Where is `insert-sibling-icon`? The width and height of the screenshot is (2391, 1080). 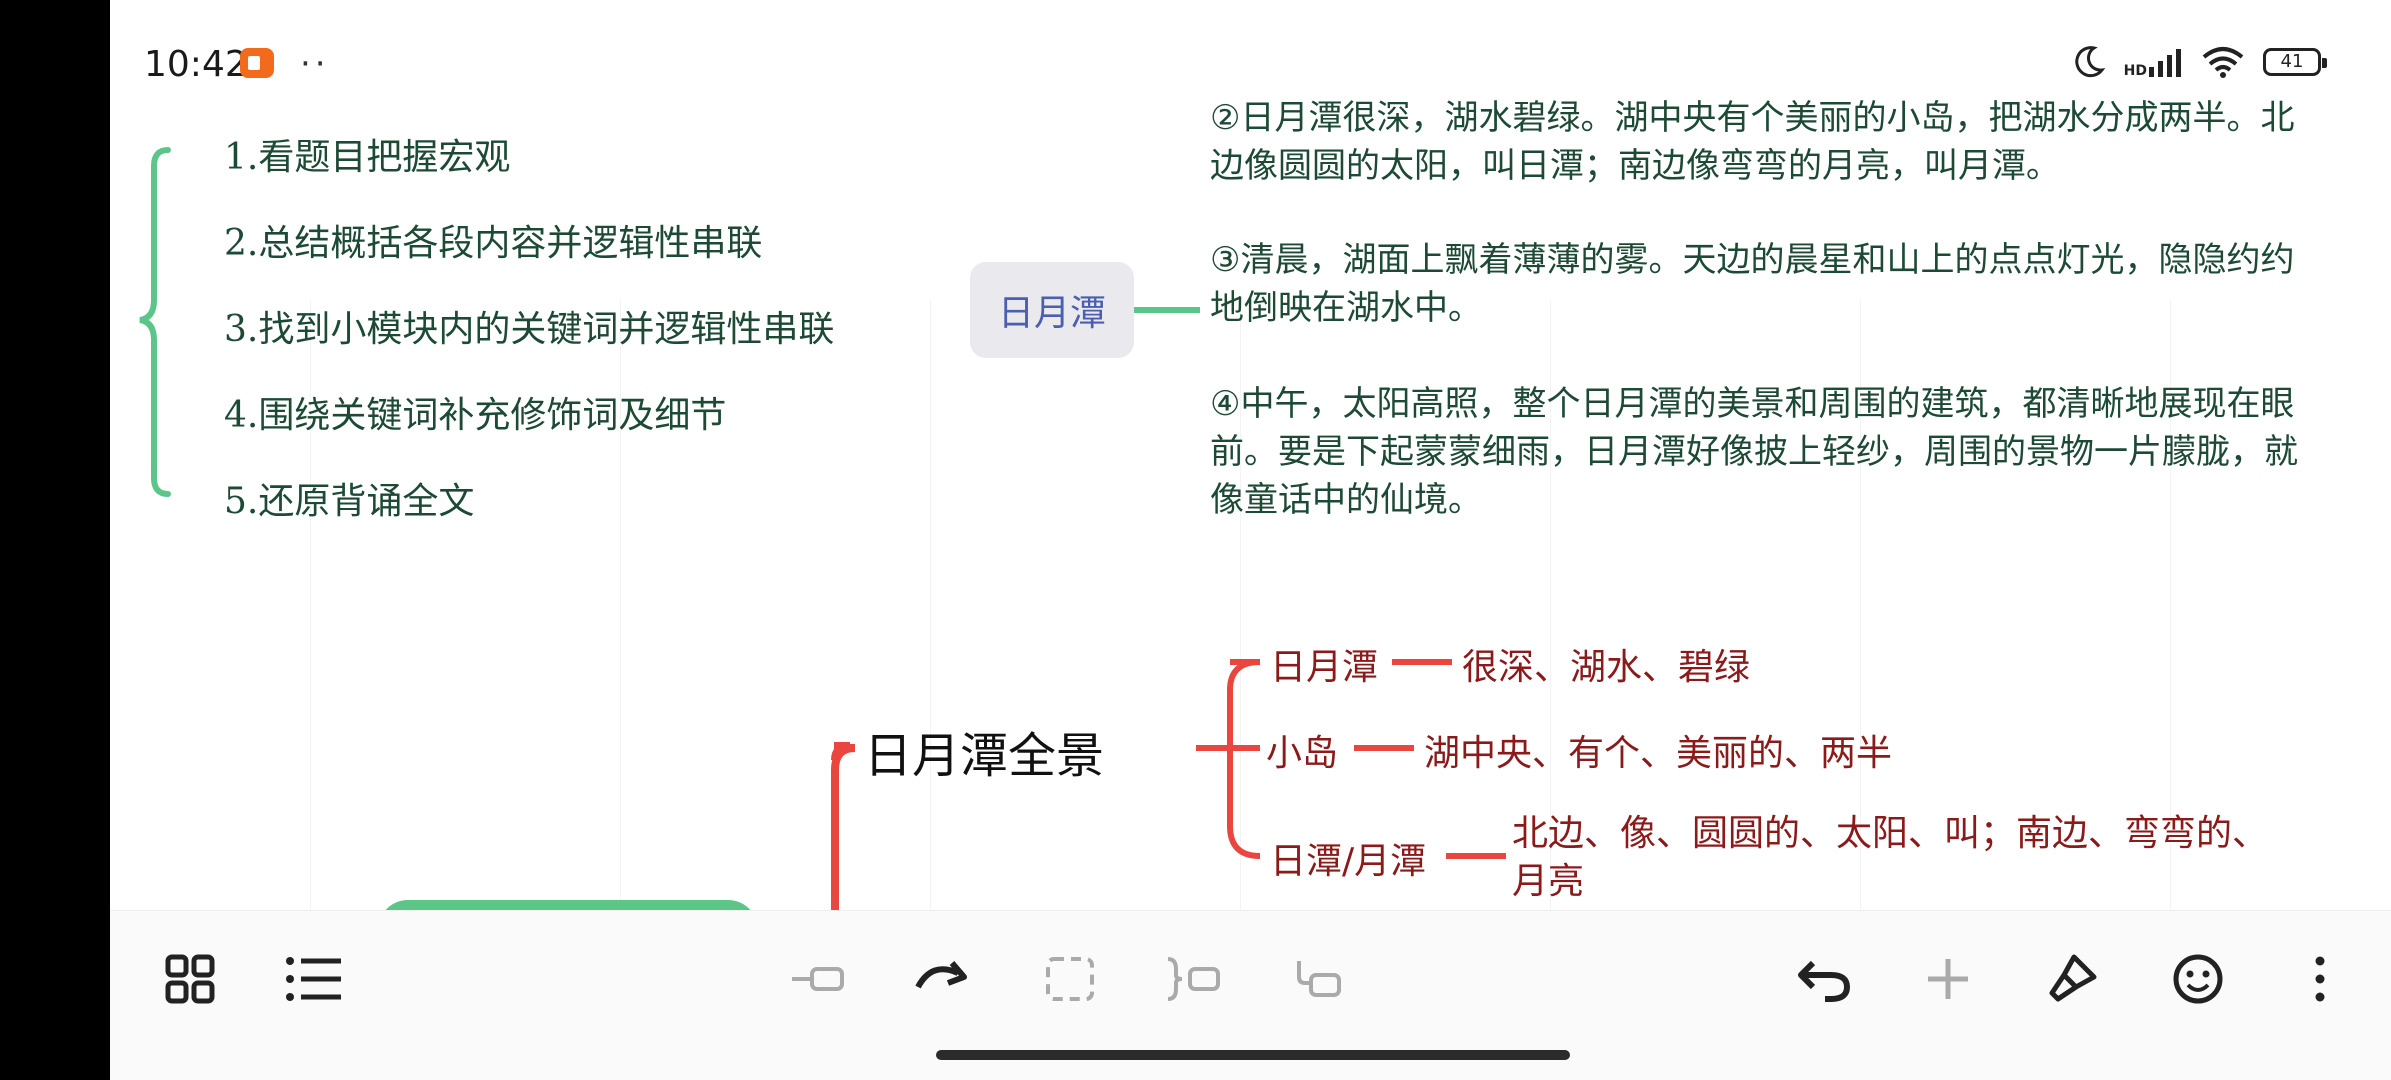
insert-sibling-icon is located at coordinates (818, 979).